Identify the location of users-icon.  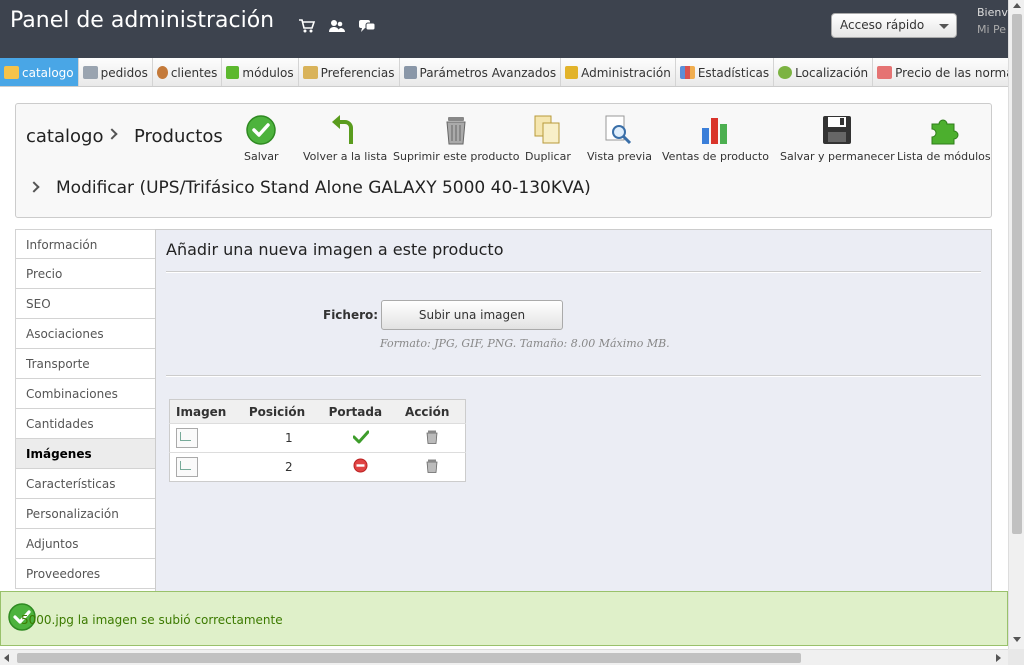
(337, 26).